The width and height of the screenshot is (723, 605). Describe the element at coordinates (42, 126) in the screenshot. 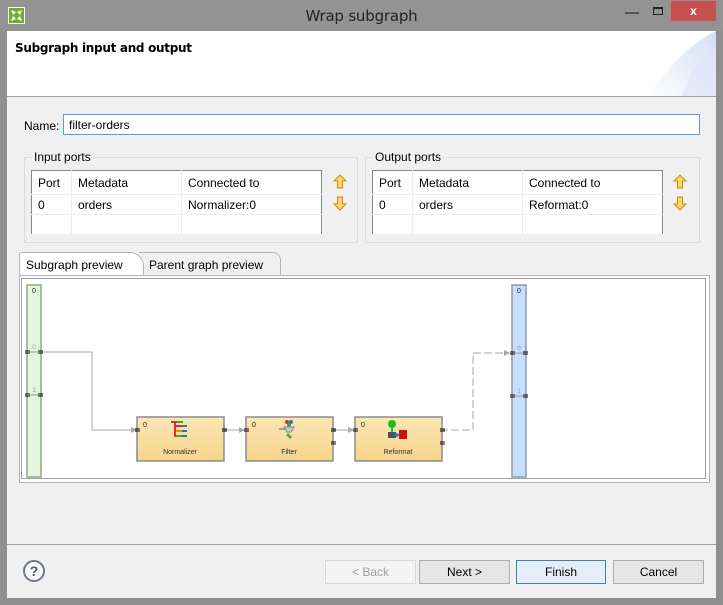

I see `name-label: Name:` at that location.